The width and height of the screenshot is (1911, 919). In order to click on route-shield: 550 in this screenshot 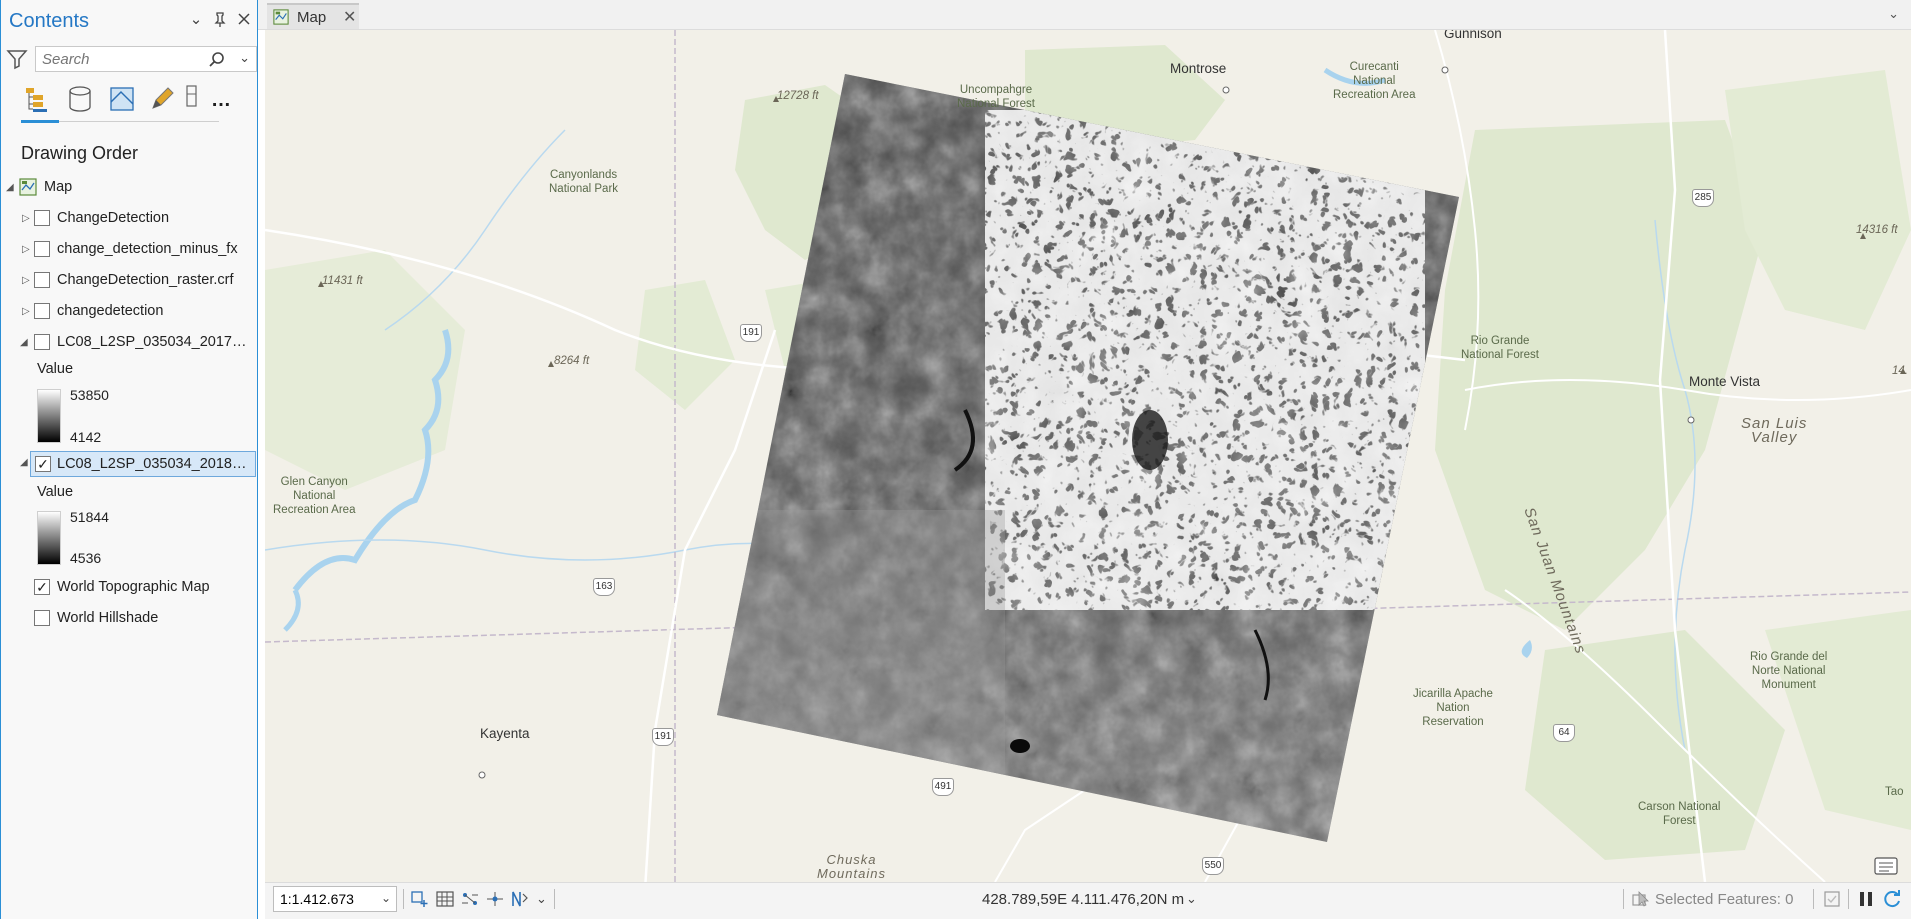, I will do `click(1213, 866)`.